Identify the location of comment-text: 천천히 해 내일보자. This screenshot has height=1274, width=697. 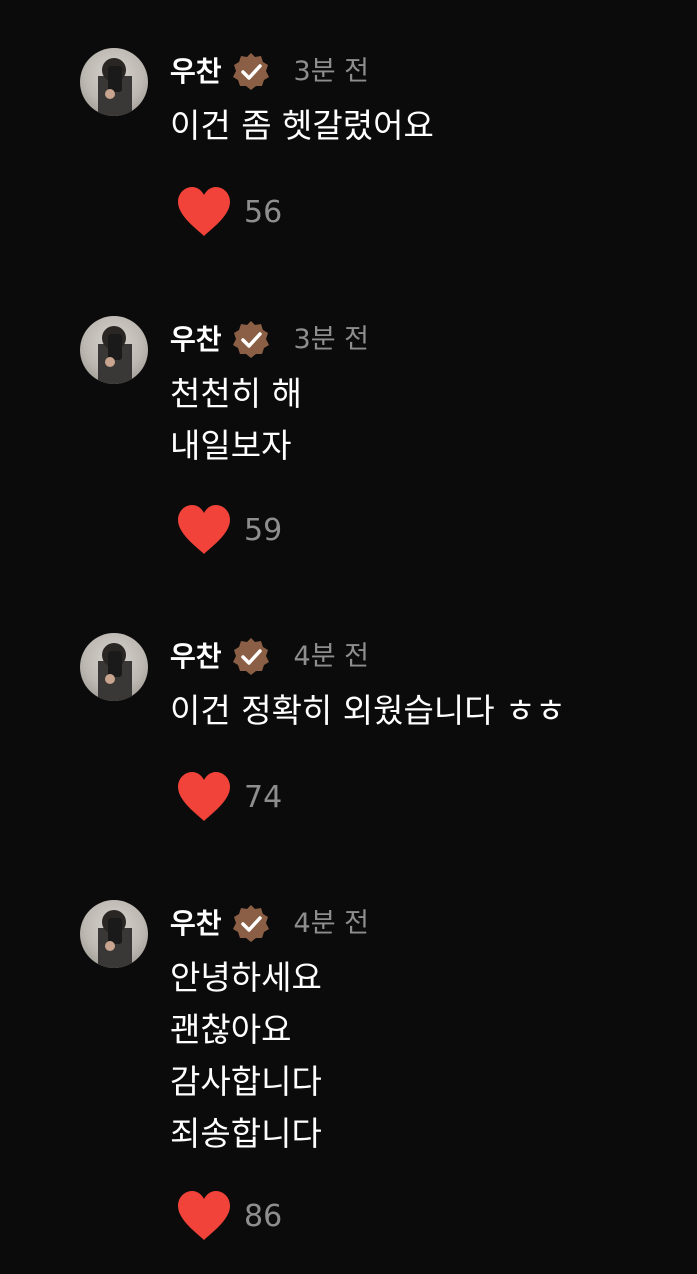
(236, 419).